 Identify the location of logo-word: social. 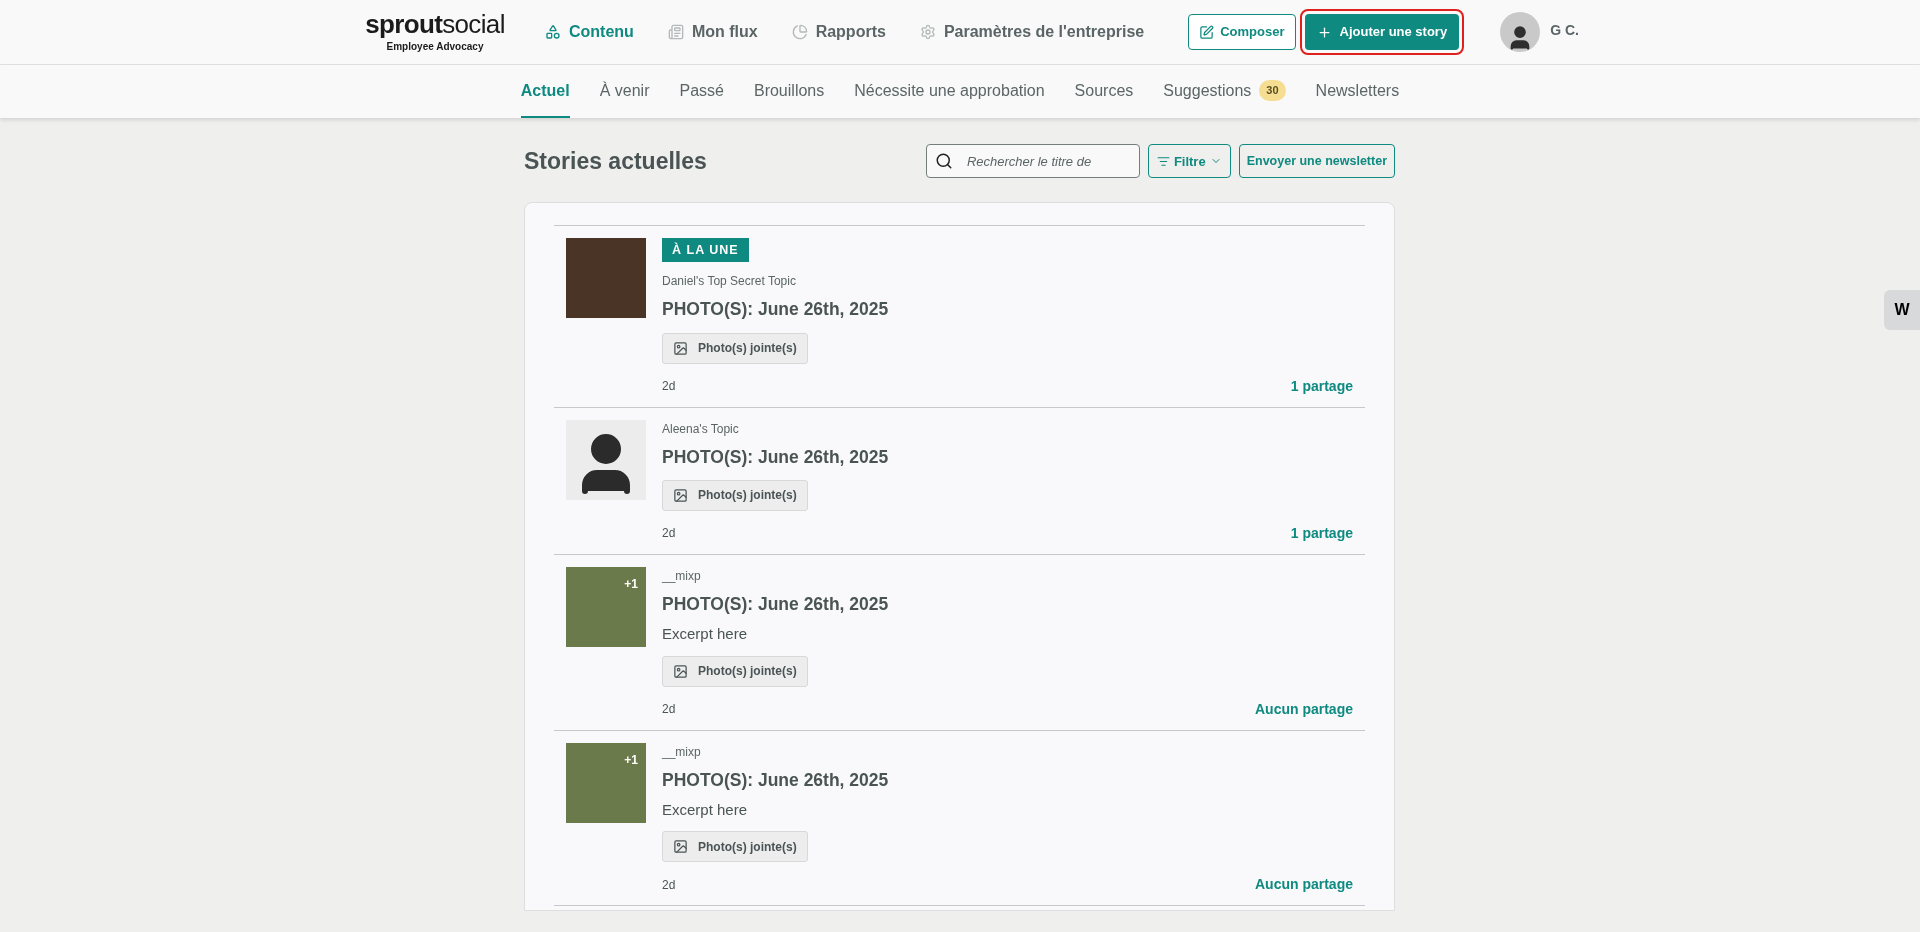
(473, 23).